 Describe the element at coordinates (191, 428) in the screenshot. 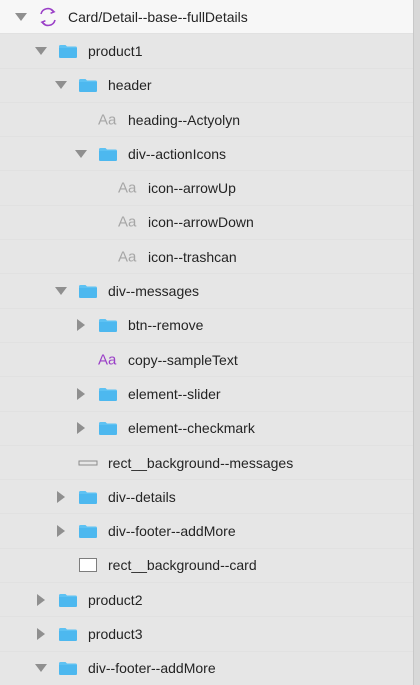

I see `layer-name: element--checkmark` at that location.